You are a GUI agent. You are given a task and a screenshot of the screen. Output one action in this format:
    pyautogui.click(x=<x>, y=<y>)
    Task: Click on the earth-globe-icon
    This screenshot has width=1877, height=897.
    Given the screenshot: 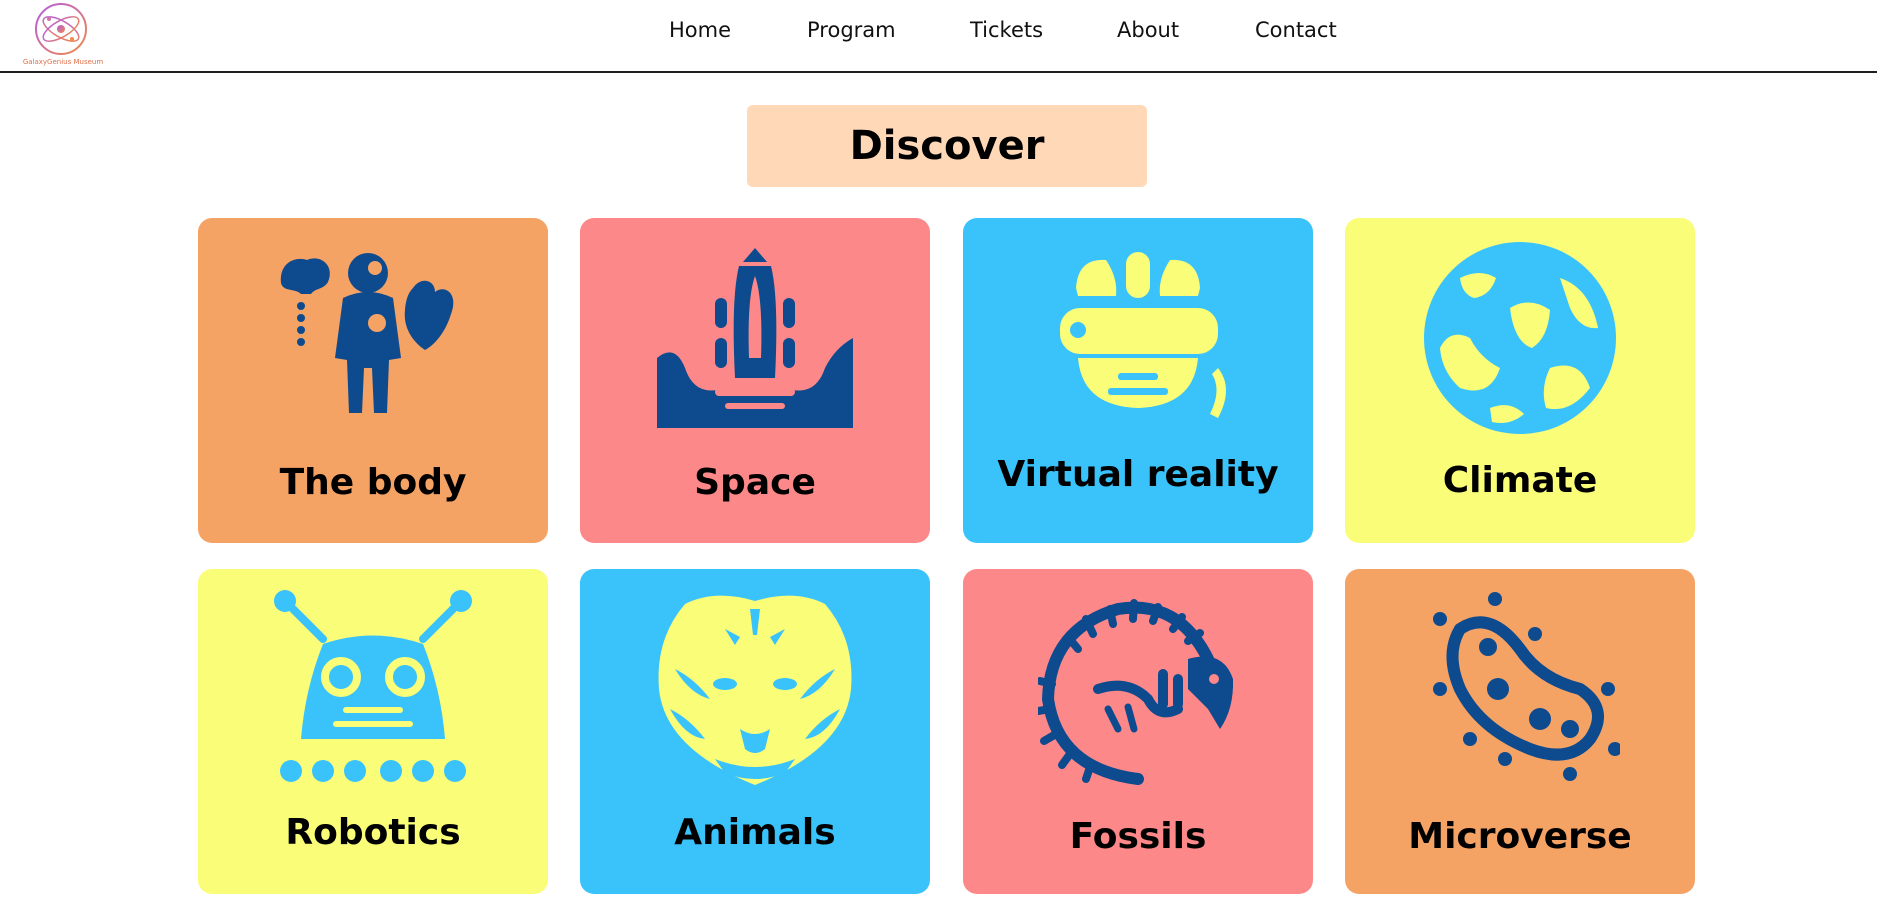 What is the action you would take?
    pyautogui.click(x=1520, y=338)
    